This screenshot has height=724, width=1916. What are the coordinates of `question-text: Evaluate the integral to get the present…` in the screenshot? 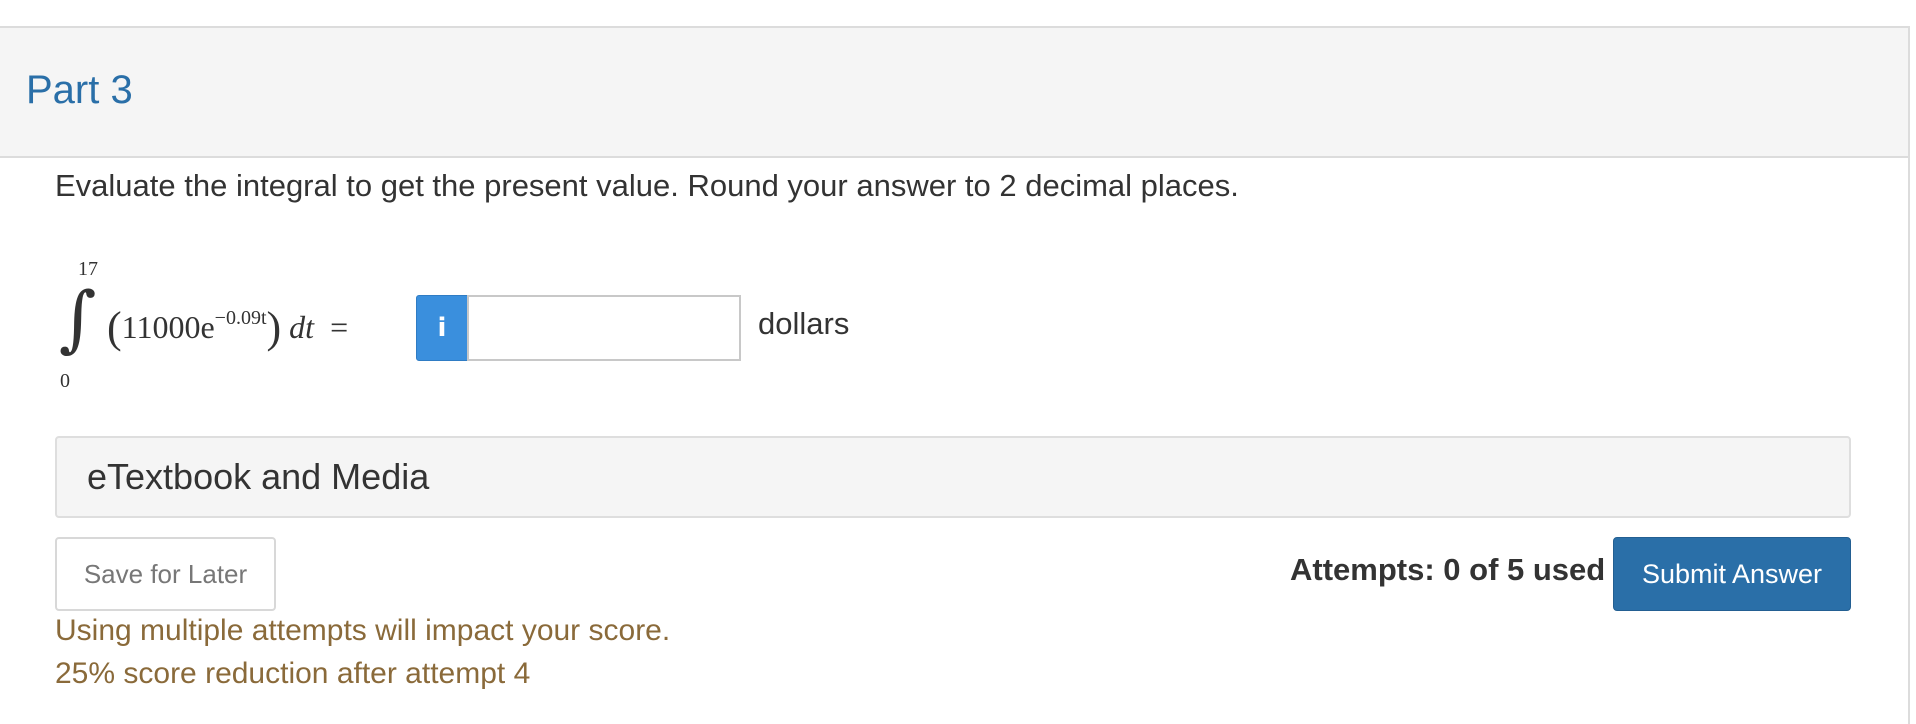 It's located at (647, 185).